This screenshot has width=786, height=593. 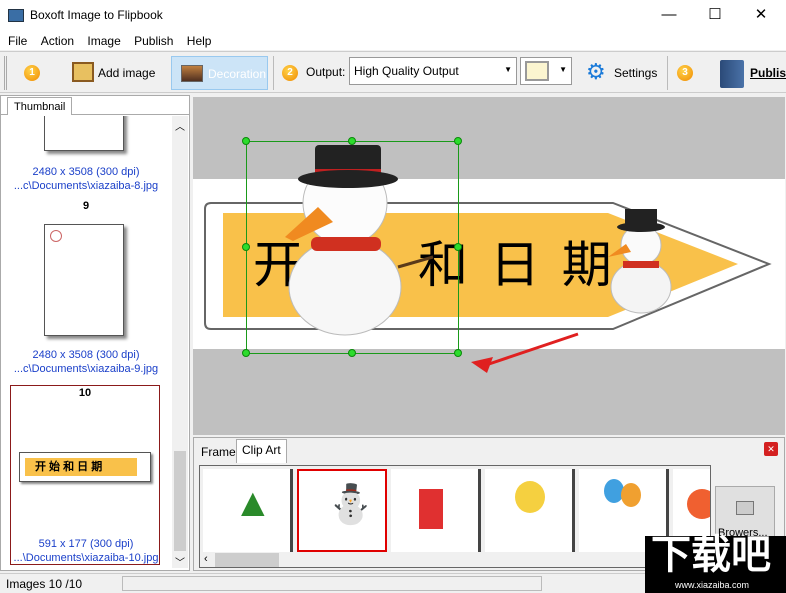 What do you see at coordinates (261, 451) in the screenshot?
I see `tab-clip-art: Clip Art` at bounding box center [261, 451].